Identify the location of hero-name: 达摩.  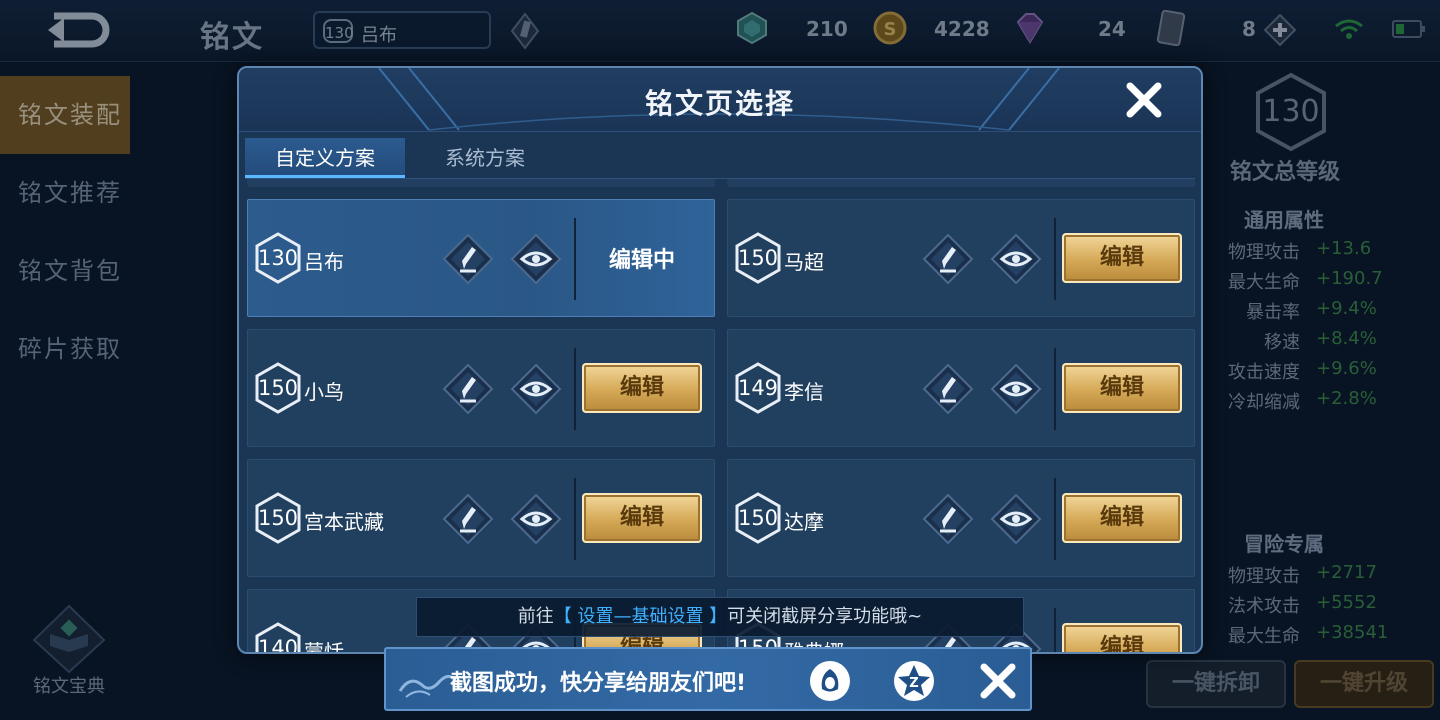
(804, 522).